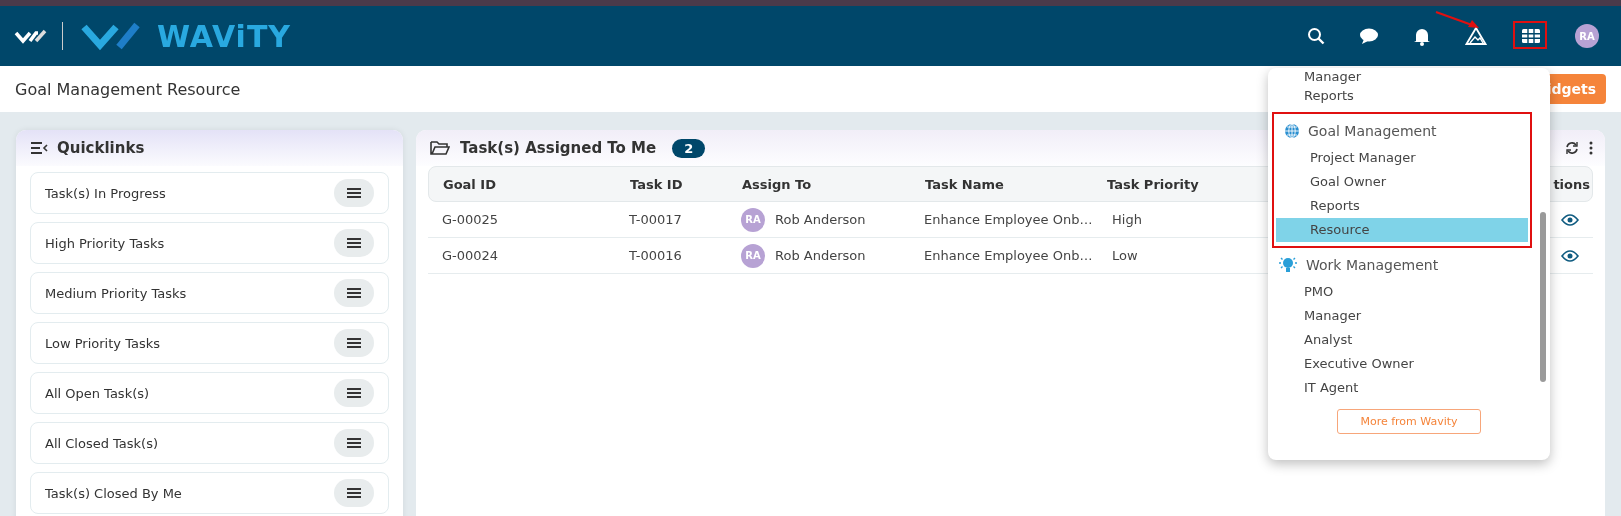 This screenshot has height=516, width=1621. What do you see at coordinates (1372, 131) in the screenshot?
I see `menu-section-title: Goal Management` at bounding box center [1372, 131].